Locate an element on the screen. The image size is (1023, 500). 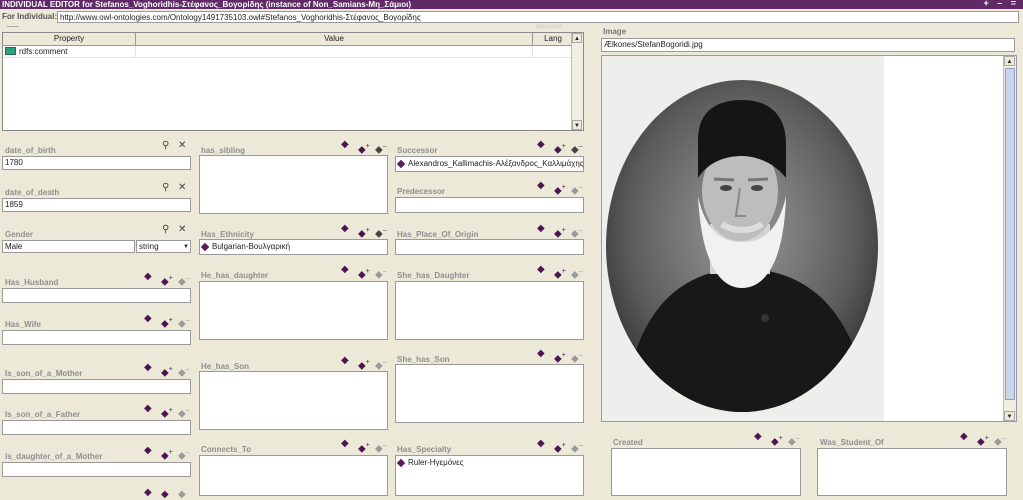
is-son-of-a-father-list is located at coordinates (96, 427).